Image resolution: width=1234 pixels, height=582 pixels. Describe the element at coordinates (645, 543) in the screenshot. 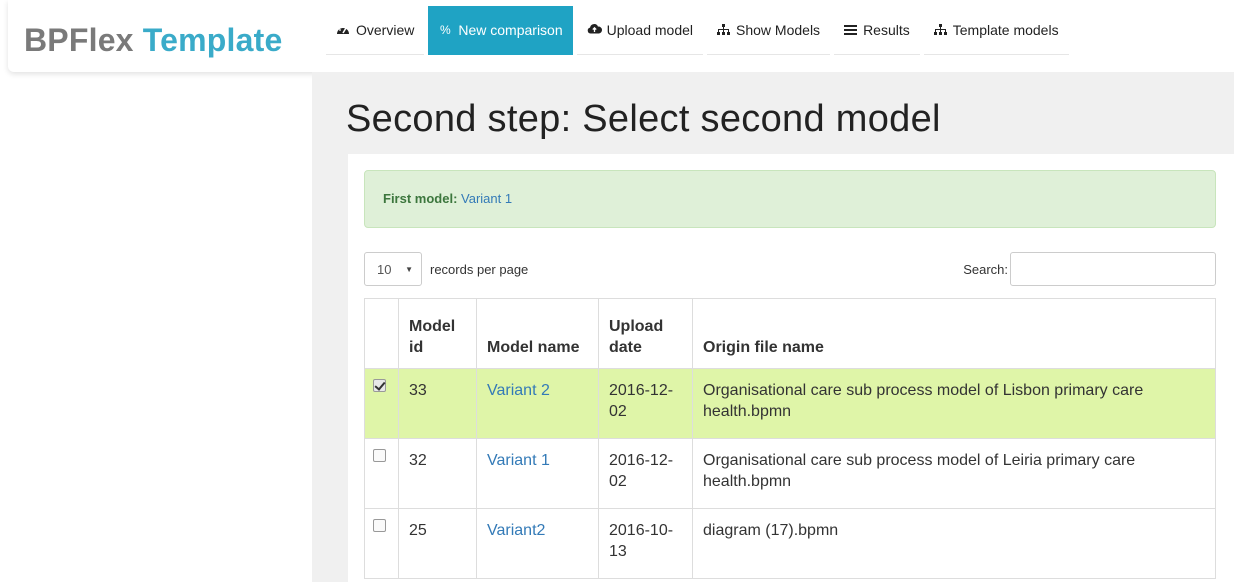

I see `upload-date-cell: 2016-10-13` at that location.